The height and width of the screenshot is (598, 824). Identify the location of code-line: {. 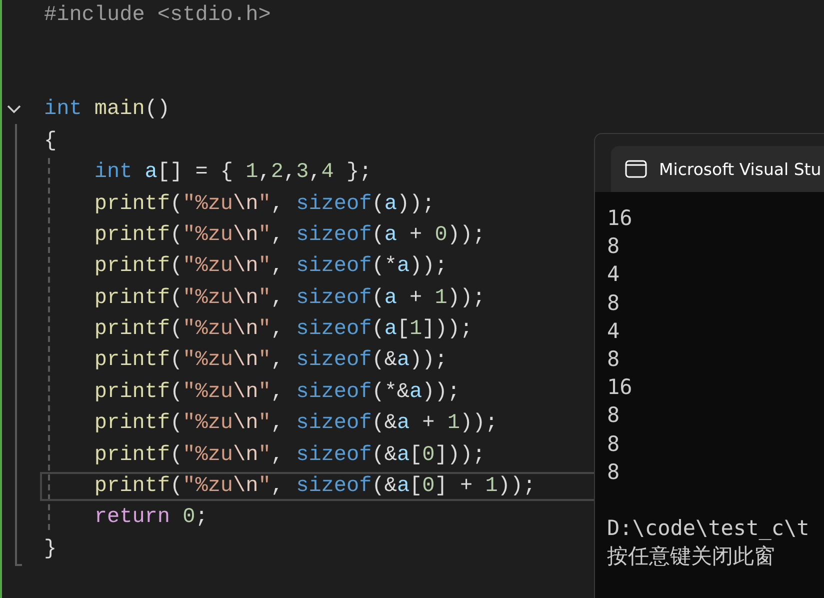
(50, 141).